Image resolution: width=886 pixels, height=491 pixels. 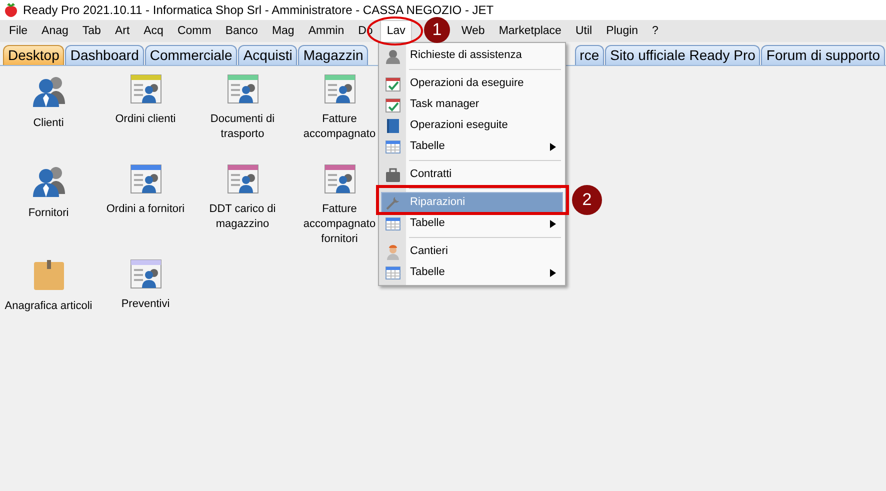 I want to click on menu-item: Marketplace, so click(x=530, y=31).